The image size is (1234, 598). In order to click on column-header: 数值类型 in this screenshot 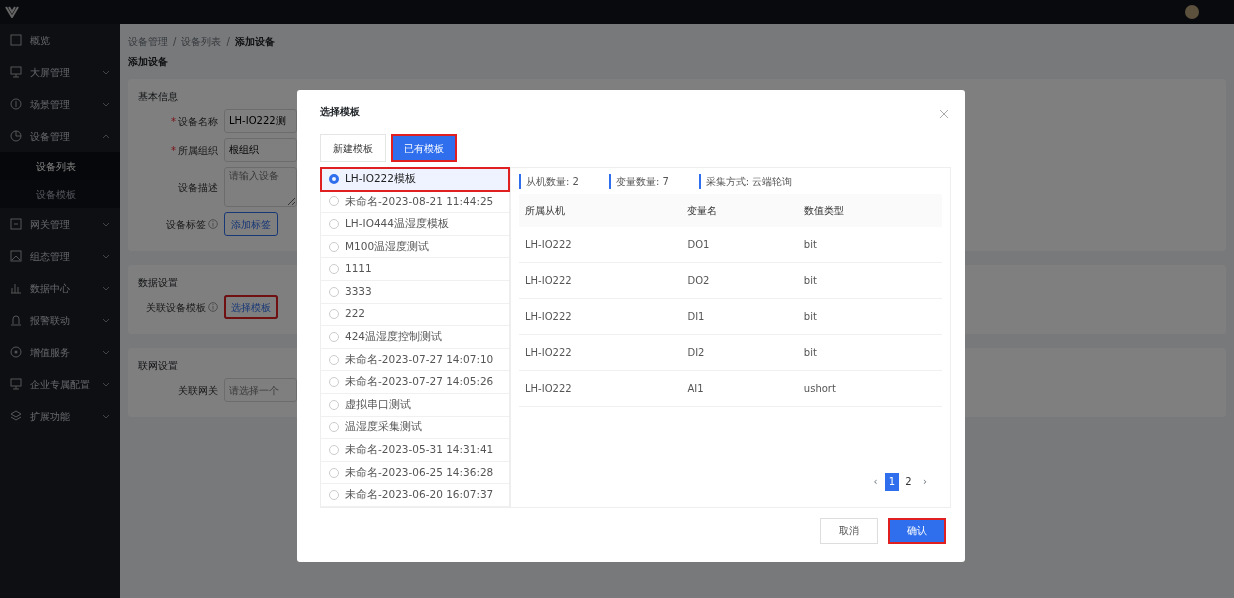, I will do `click(869, 210)`.